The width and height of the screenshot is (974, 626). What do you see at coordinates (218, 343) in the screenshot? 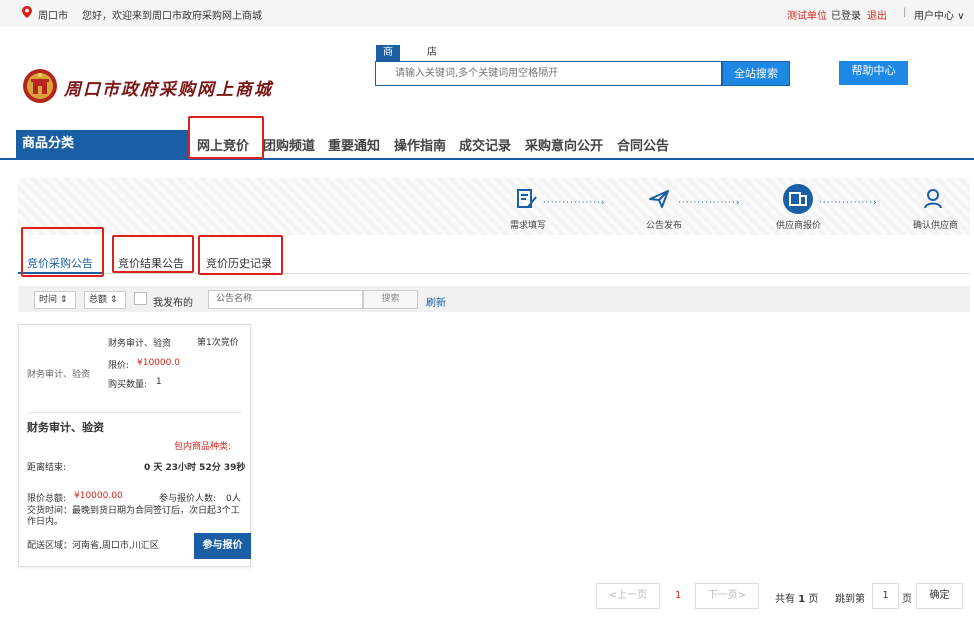
I see `card-round: 第1次竞价` at bounding box center [218, 343].